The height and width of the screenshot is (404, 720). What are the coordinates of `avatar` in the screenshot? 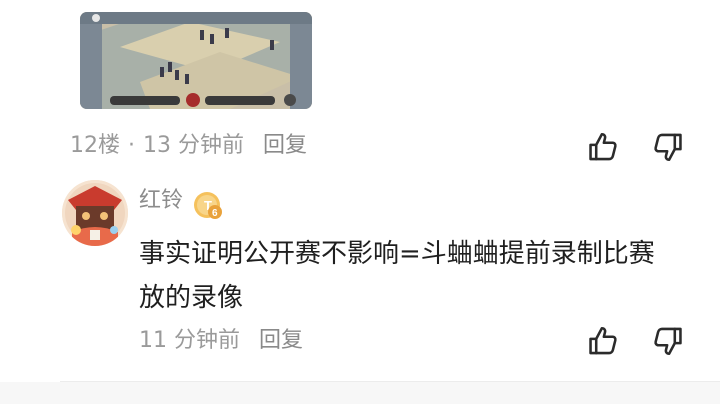 It's located at (95, 213).